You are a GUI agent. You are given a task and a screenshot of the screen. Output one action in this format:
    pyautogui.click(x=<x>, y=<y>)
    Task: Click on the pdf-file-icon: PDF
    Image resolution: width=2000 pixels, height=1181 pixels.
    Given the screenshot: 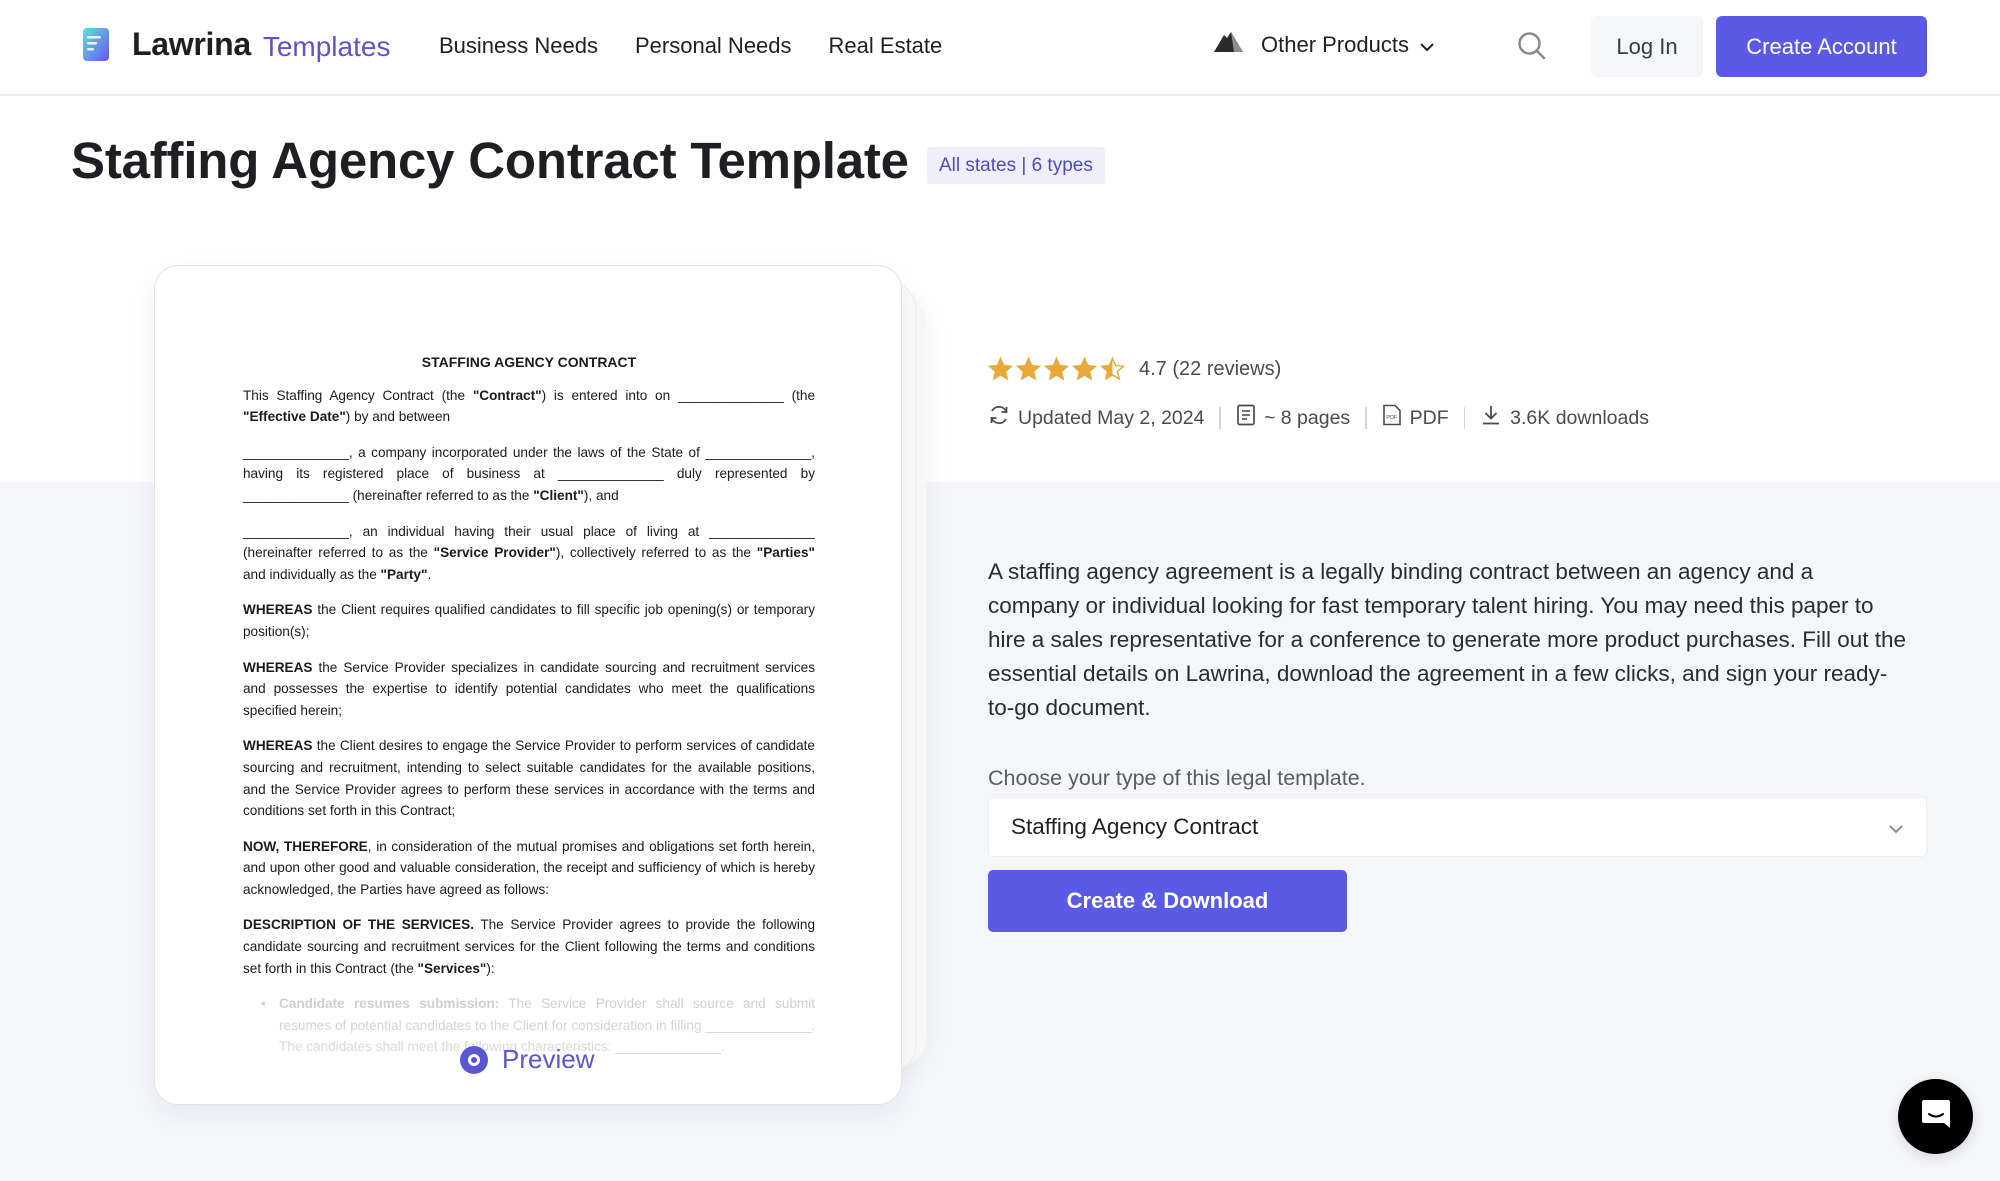 What is the action you would take?
    pyautogui.click(x=1392, y=418)
    